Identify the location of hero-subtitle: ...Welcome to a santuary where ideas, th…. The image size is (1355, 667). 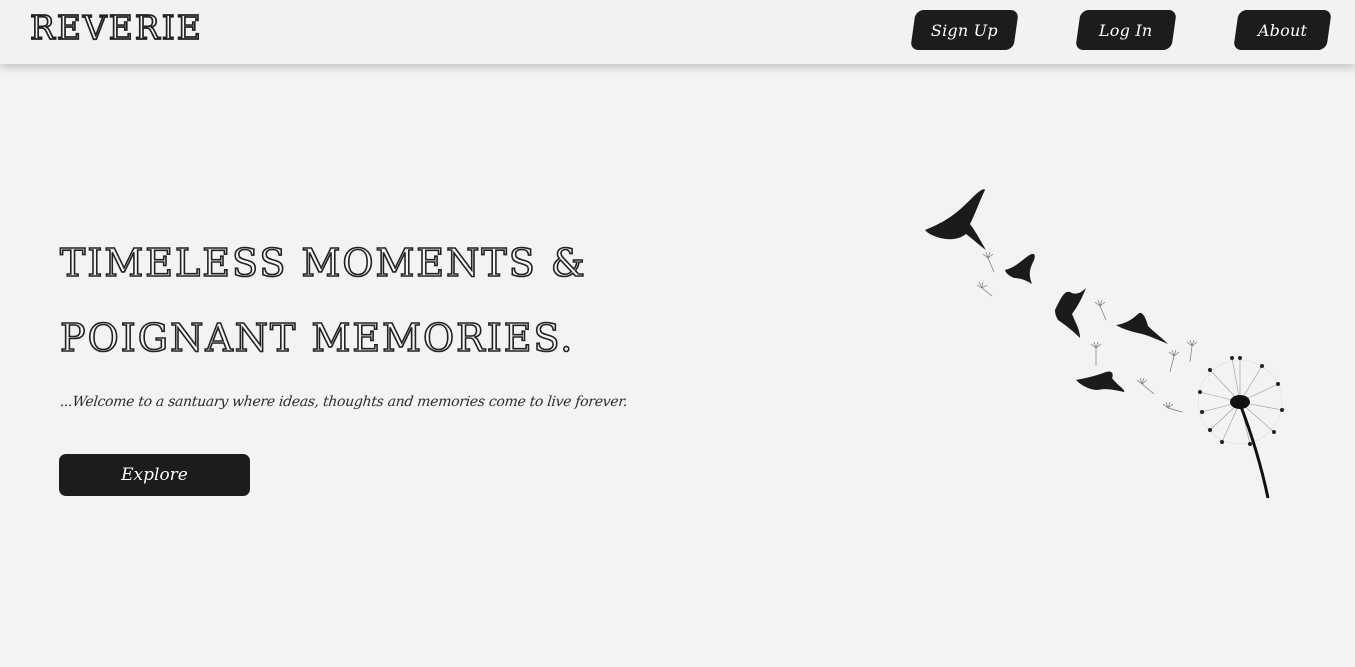
(344, 402).